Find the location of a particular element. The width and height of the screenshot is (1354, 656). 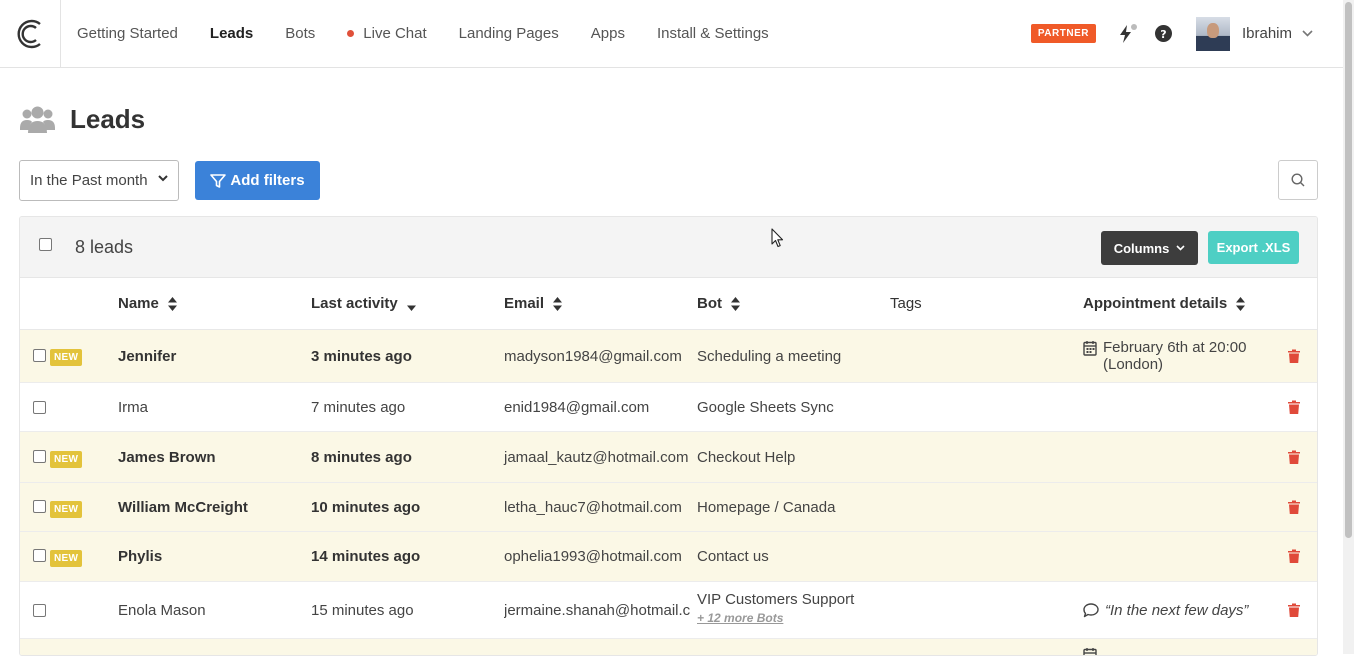

lead-bot: Contact us is located at coordinates (733, 556).